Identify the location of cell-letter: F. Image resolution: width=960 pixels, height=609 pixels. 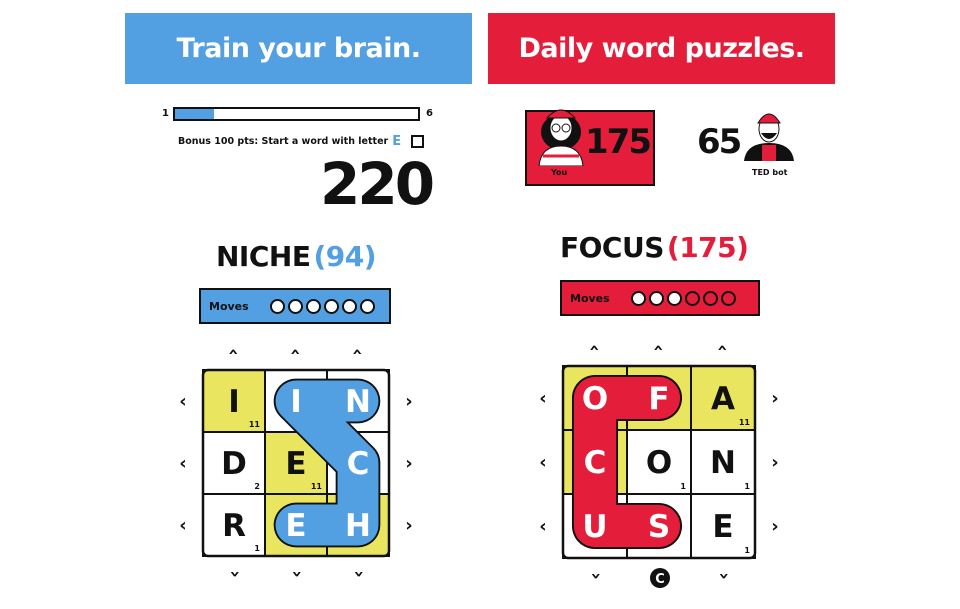
(658, 399).